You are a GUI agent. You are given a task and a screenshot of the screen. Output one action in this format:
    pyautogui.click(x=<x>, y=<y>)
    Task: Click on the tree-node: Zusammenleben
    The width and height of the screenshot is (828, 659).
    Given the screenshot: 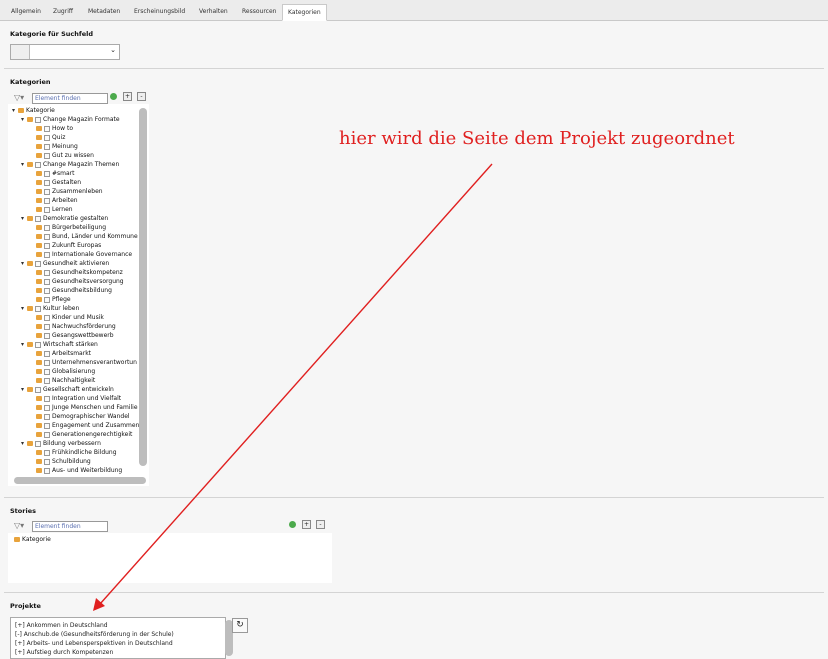 What is the action you would take?
    pyautogui.click(x=66, y=191)
    